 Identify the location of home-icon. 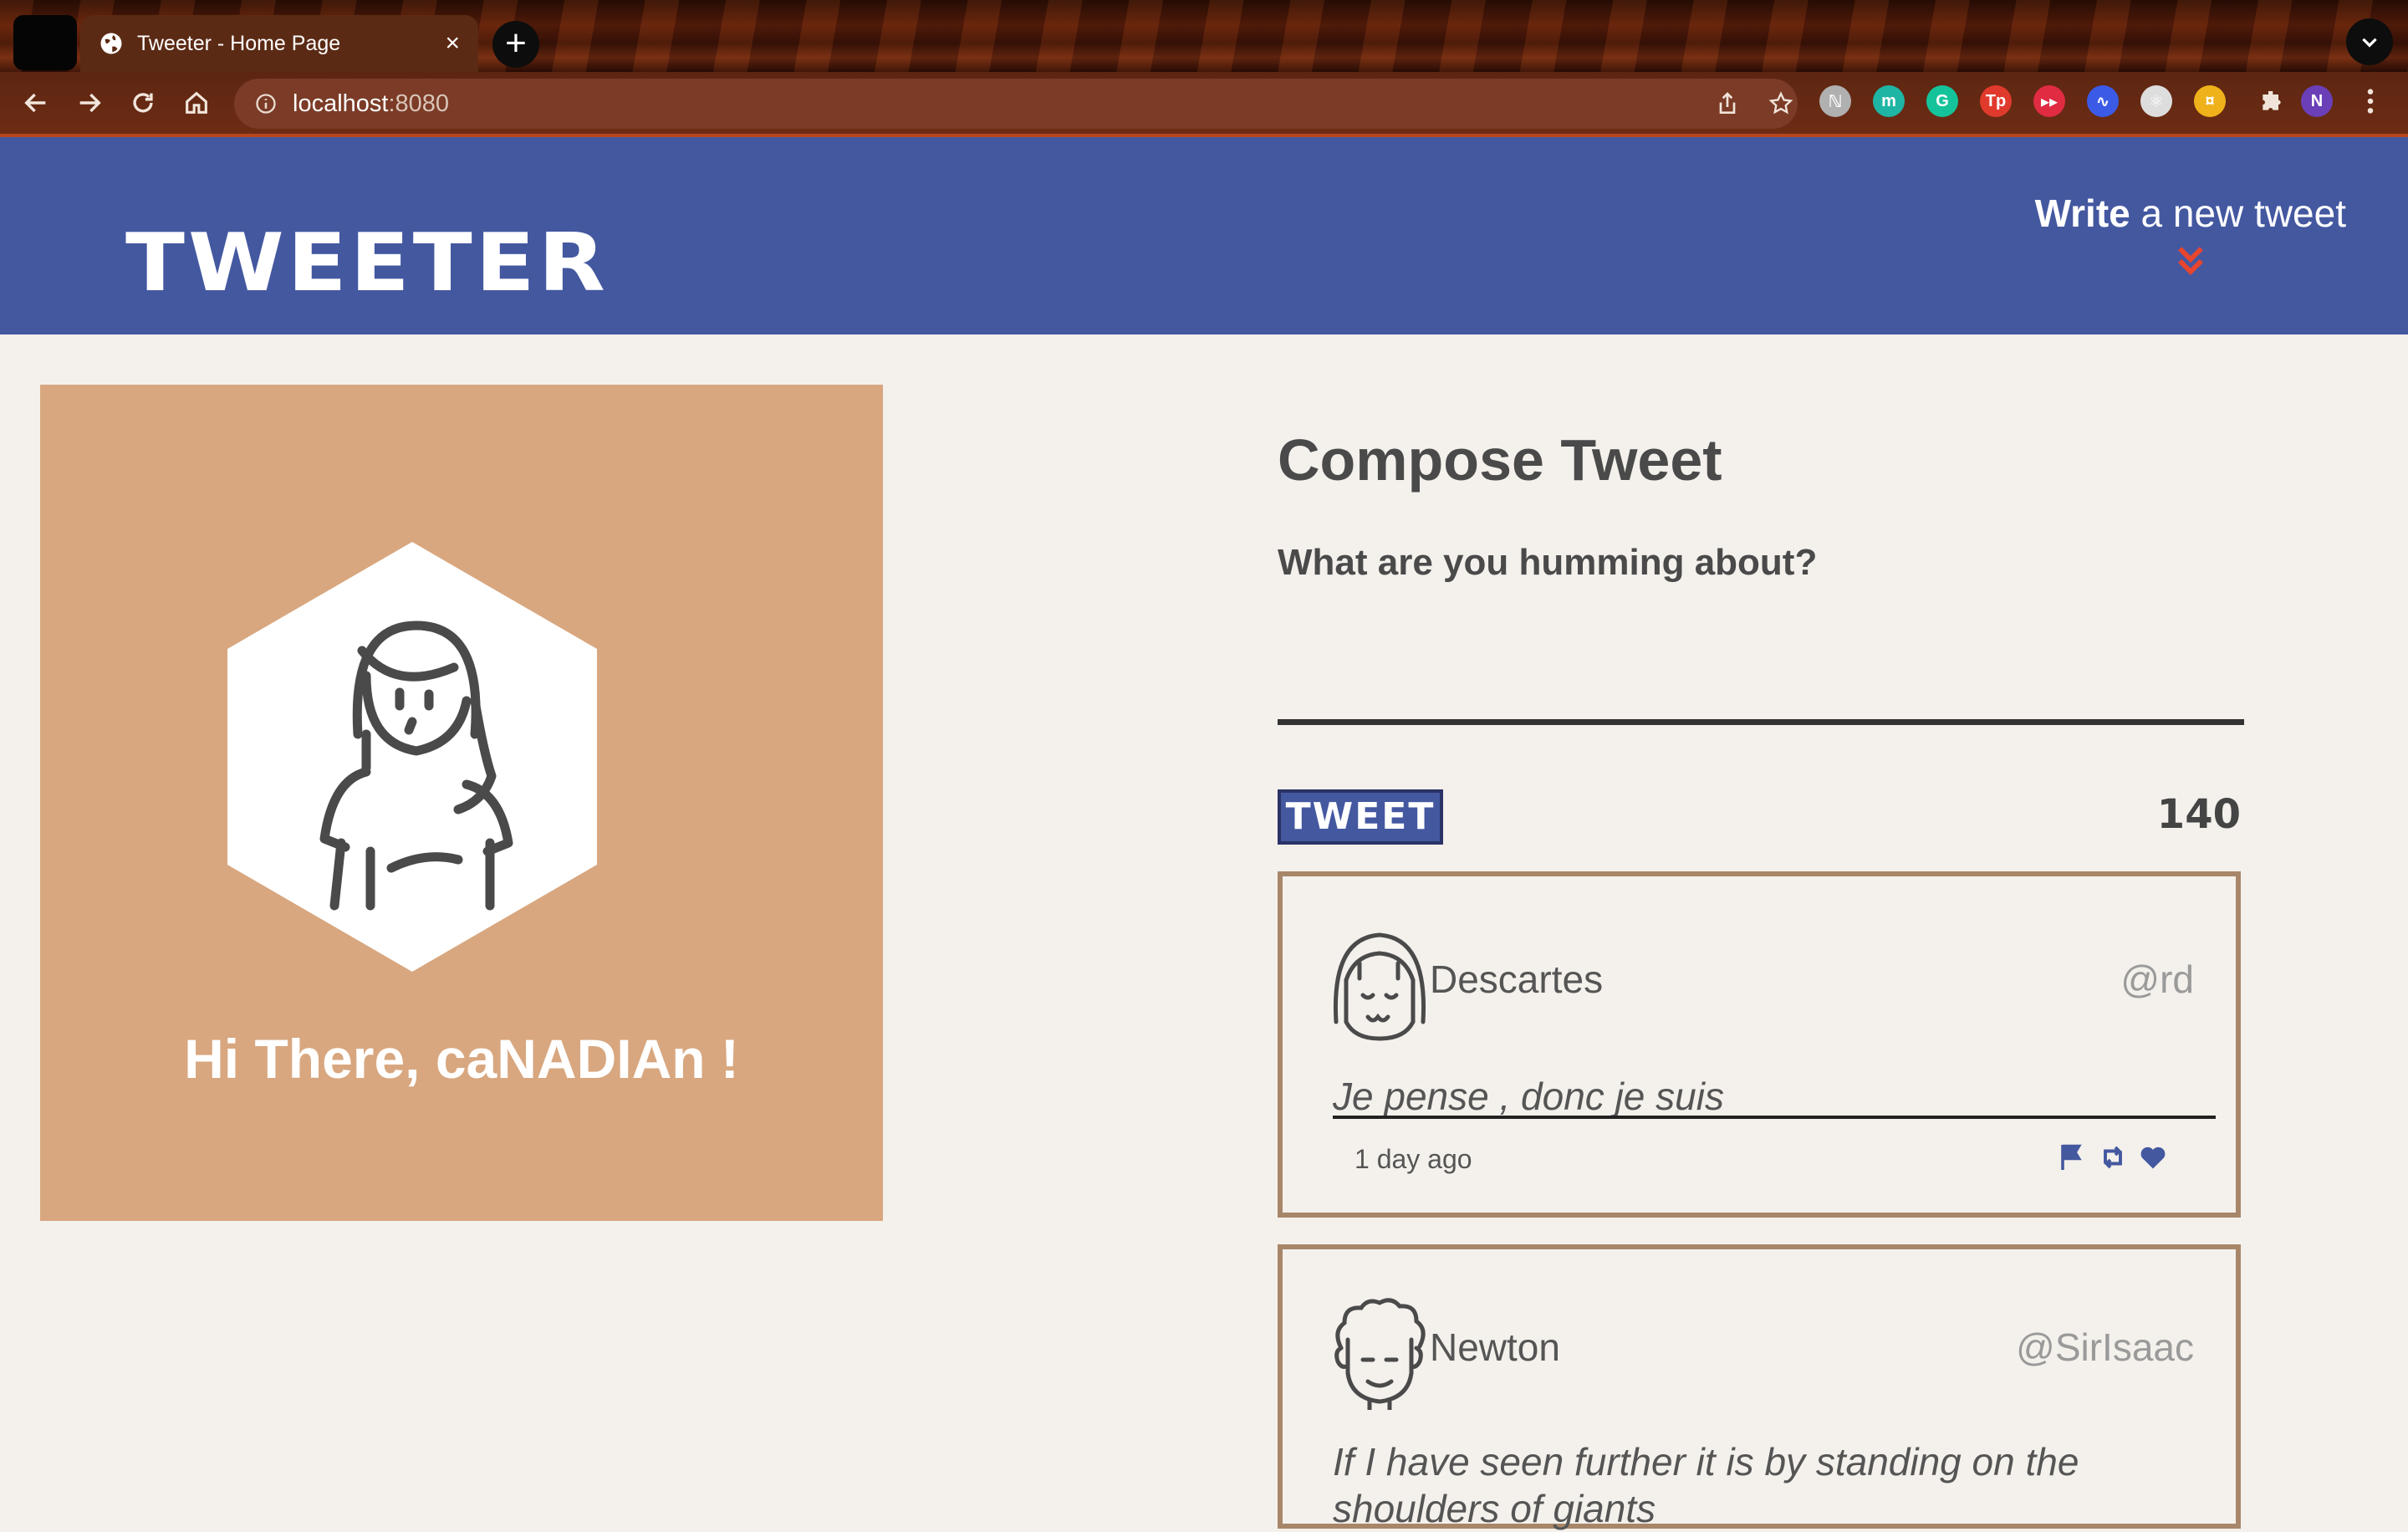
(197, 102).